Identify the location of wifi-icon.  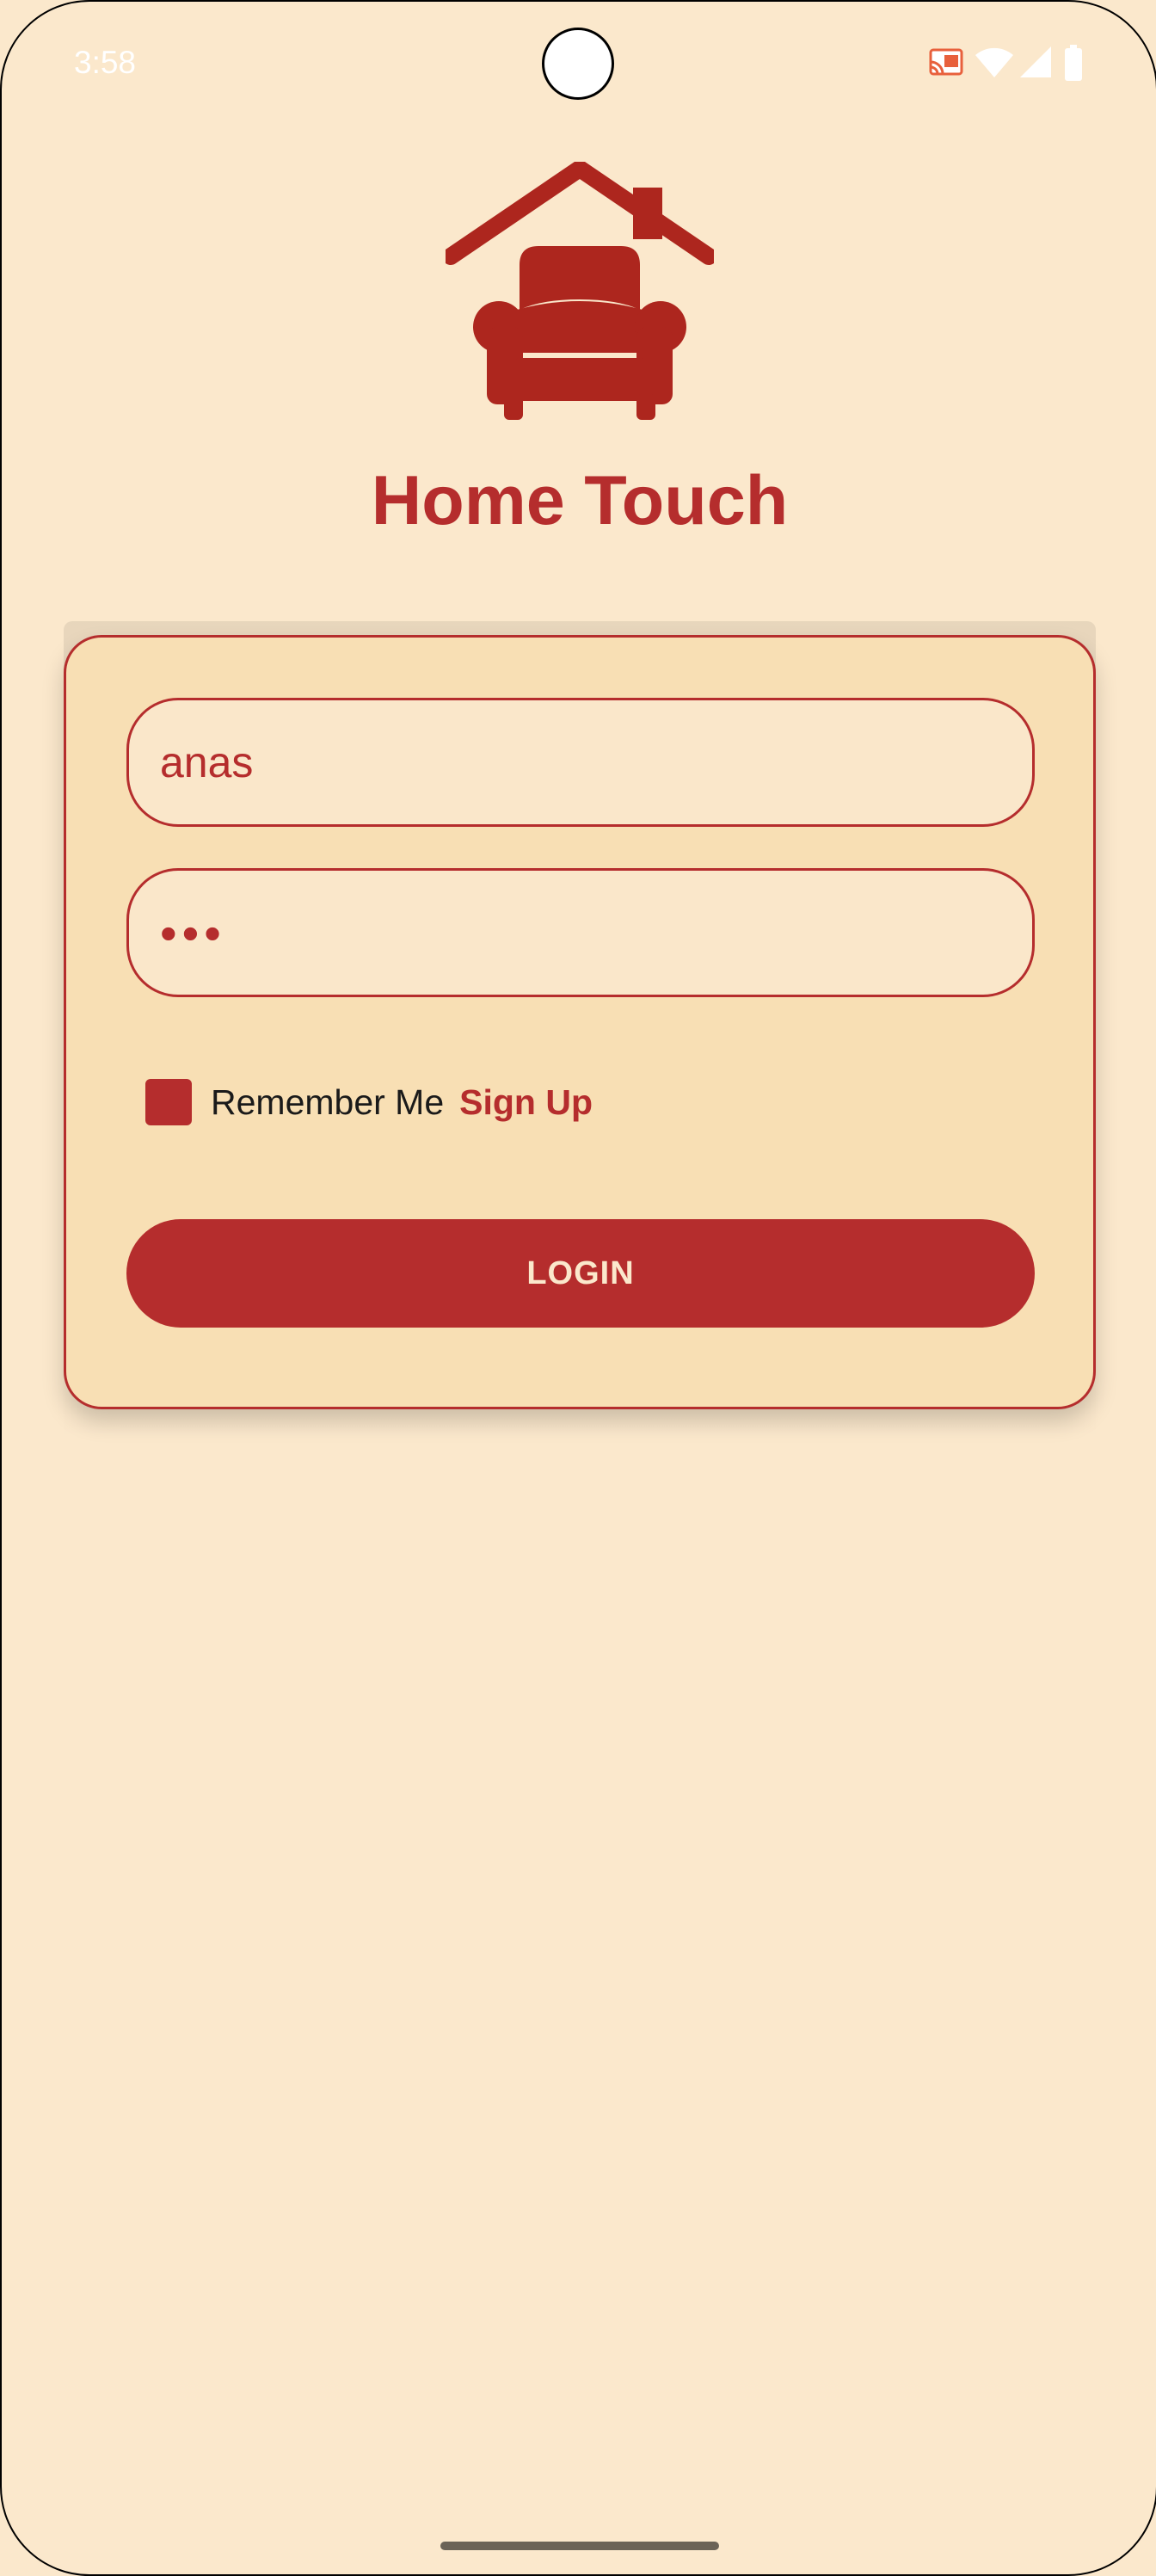
(994, 62).